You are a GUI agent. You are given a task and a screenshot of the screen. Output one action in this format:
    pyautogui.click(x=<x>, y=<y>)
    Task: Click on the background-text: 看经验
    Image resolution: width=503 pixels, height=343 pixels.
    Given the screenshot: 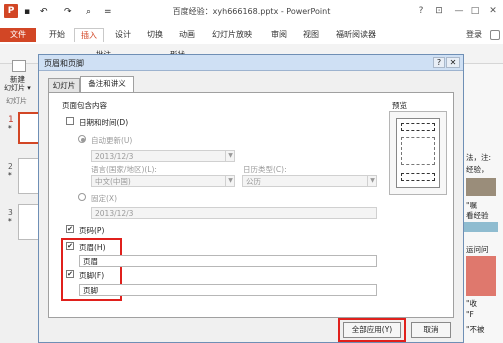 What is the action you would take?
    pyautogui.click(x=477, y=215)
    